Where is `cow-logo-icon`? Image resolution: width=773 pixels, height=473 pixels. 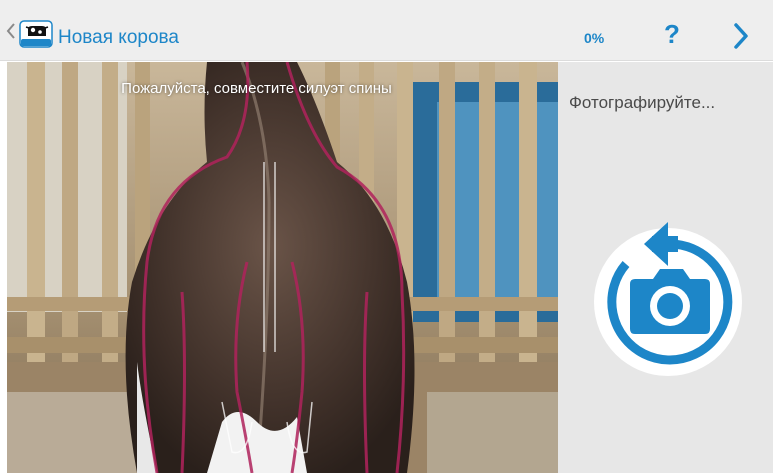
cow-logo-icon is located at coordinates (36, 34).